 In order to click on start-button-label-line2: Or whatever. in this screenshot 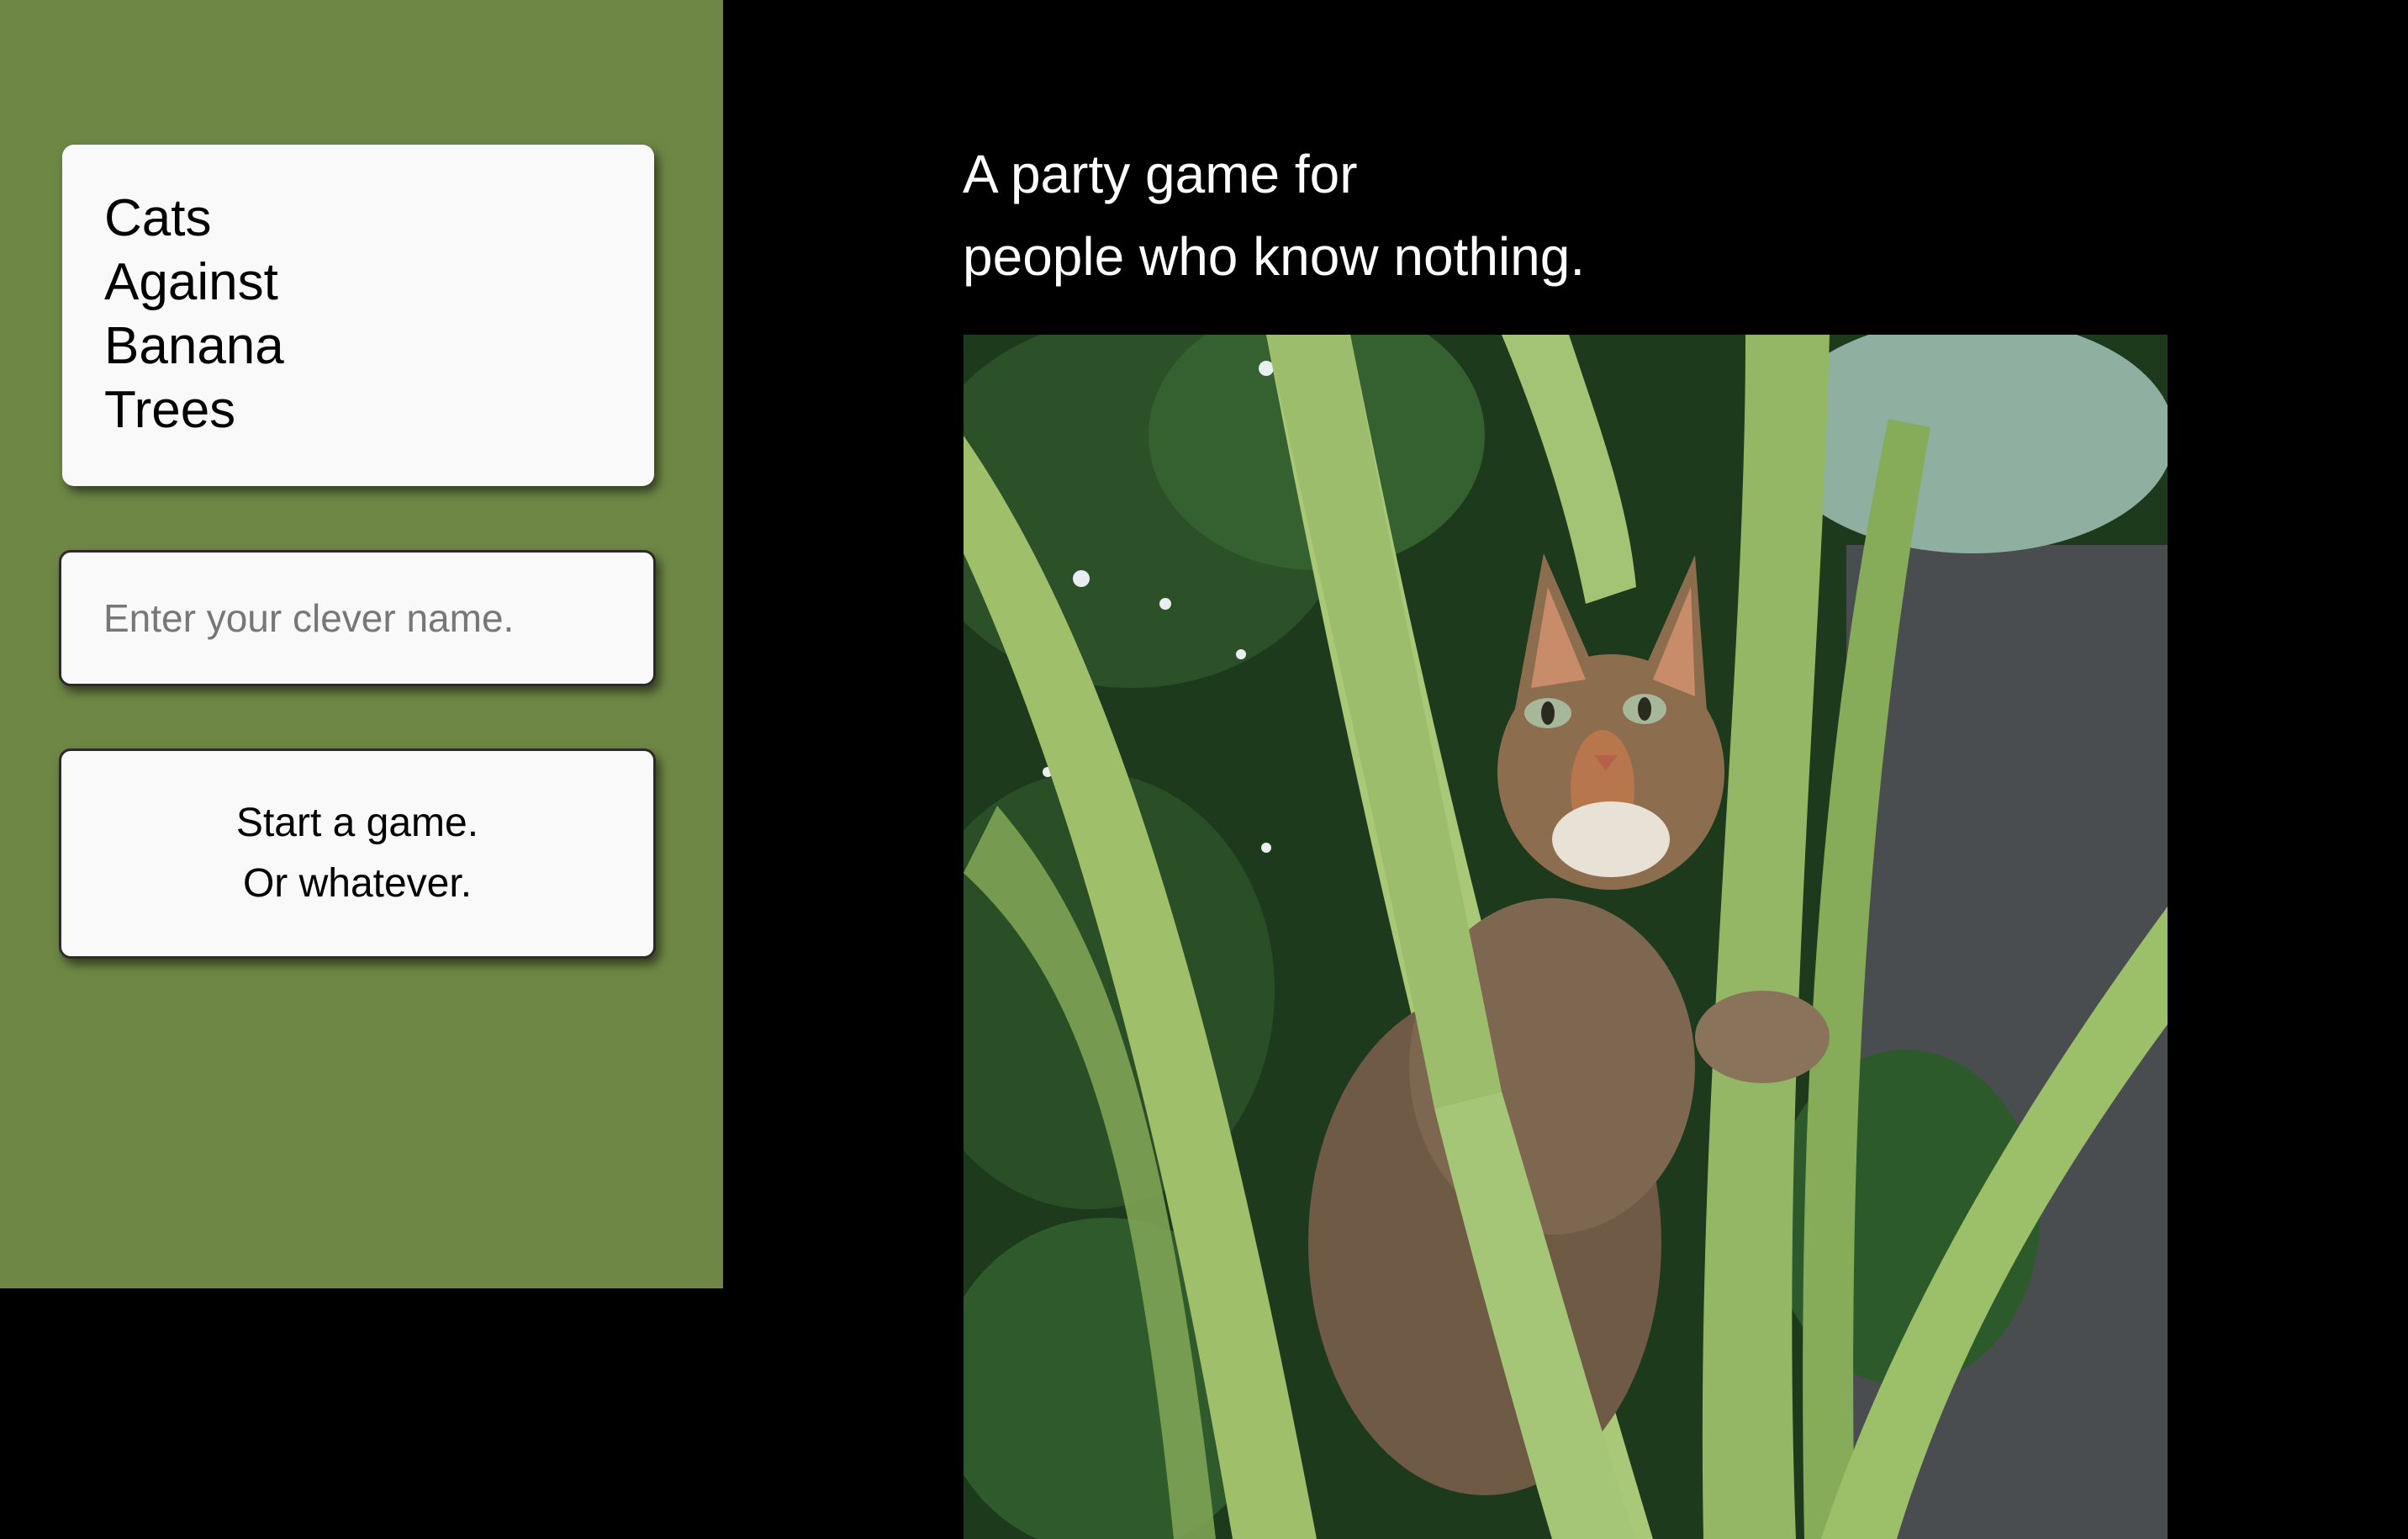, I will do `click(357, 884)`.